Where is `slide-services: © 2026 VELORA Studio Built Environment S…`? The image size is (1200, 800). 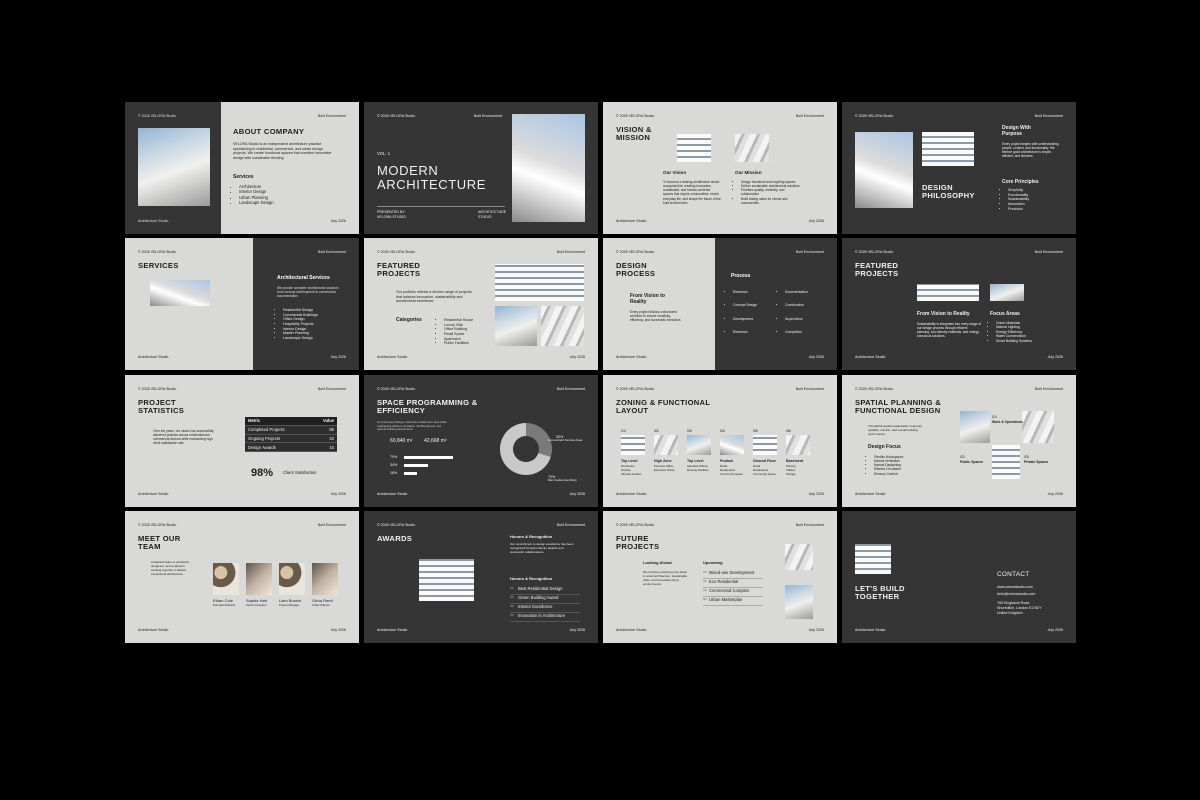 slide-services: © 2026 VELORA Studio Built Environment S… is located at coordinates (242, 304).